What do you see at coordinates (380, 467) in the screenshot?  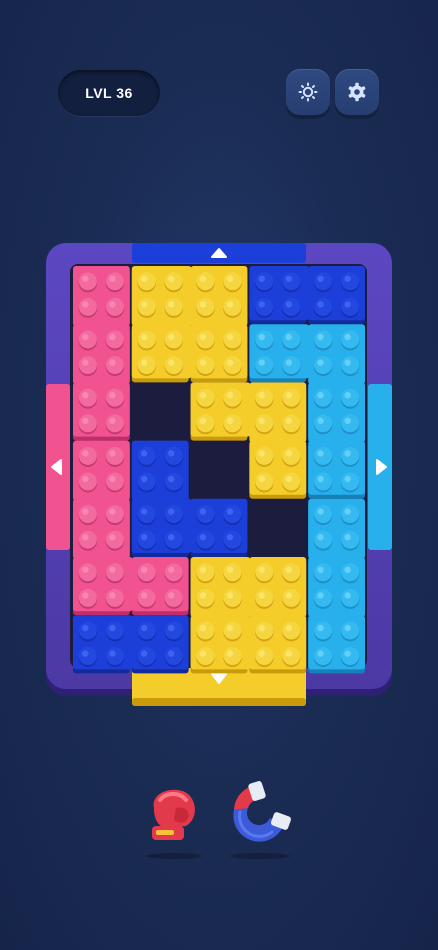 I see `gate-right-cyan` at bounding box center [380, 467].